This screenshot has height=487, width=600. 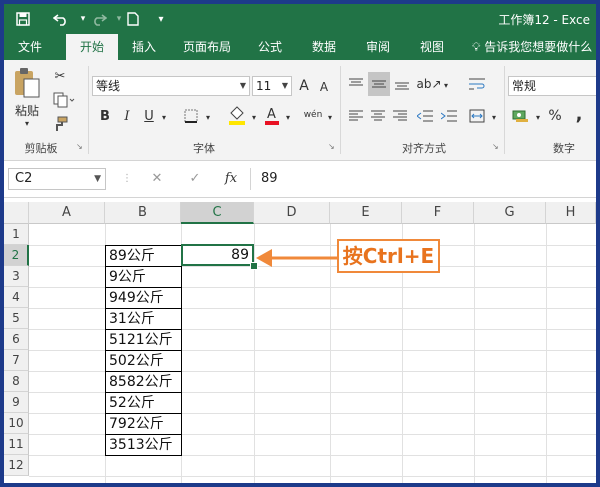 I want to click on decrease-indent-icon, so click(x=425, y=116).